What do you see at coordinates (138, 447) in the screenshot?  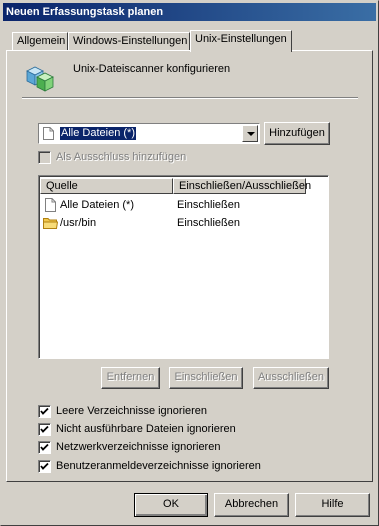 I see `ignore-network-dirs-label: Netzwerkverzeichnisse ignorieren` at bounding box center [138, 447].